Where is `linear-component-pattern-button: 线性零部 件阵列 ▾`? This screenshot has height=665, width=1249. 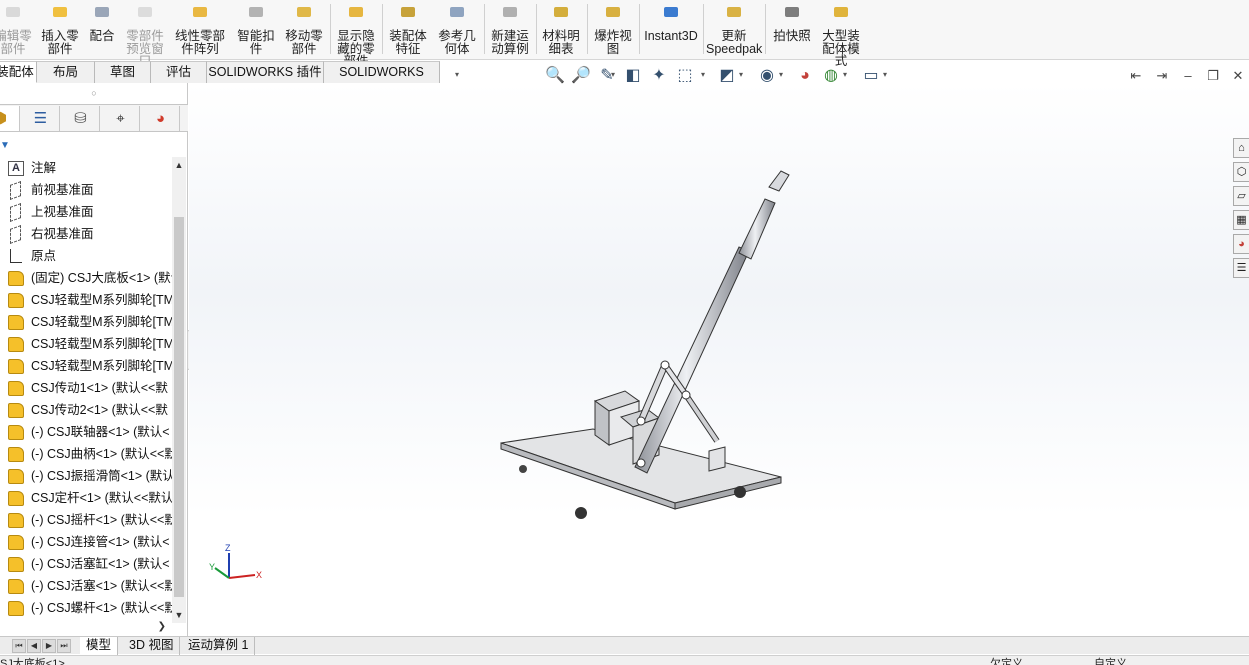
linear-component-pattern-button: 线性零部 件阵列 ▾ is located at coordinates (200, 39).